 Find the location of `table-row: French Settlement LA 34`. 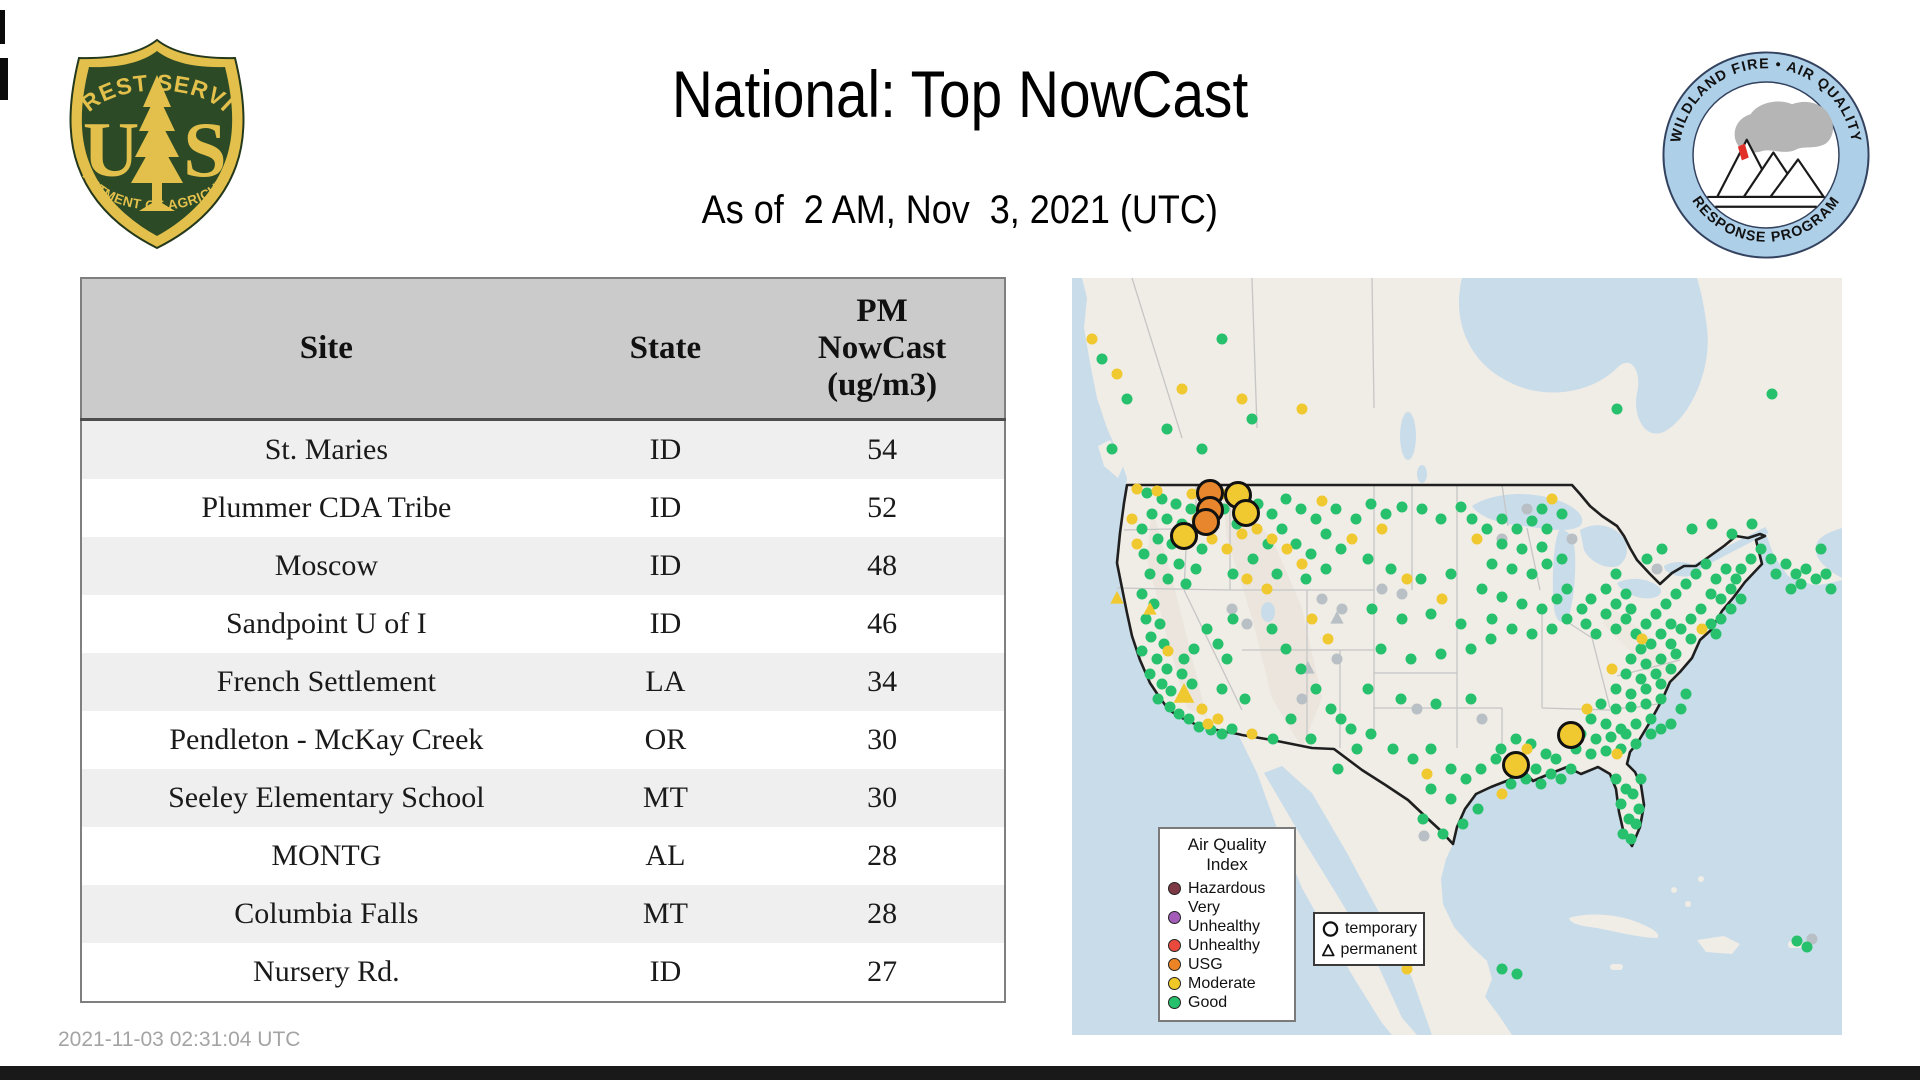

table-row: French Settlement LA 34 is located at coordinates (543, 681).